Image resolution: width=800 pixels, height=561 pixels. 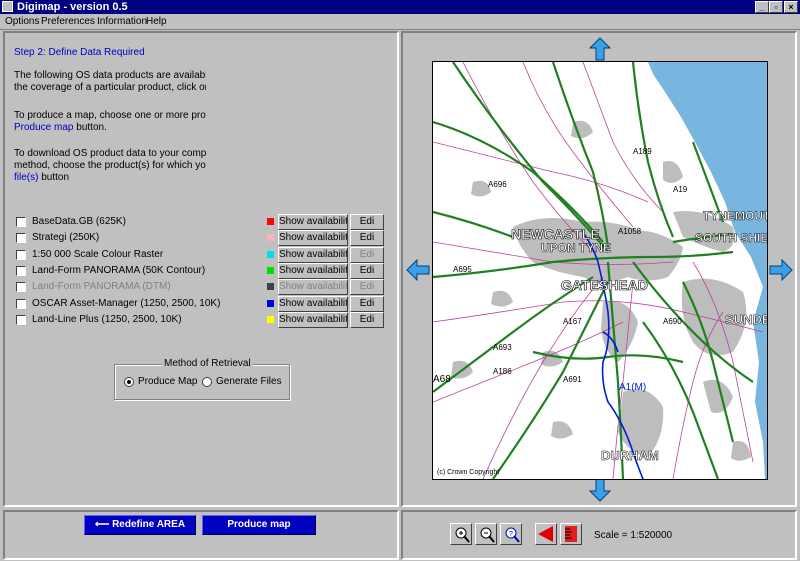 I want to click on print-button, so click(x=571, y=534).